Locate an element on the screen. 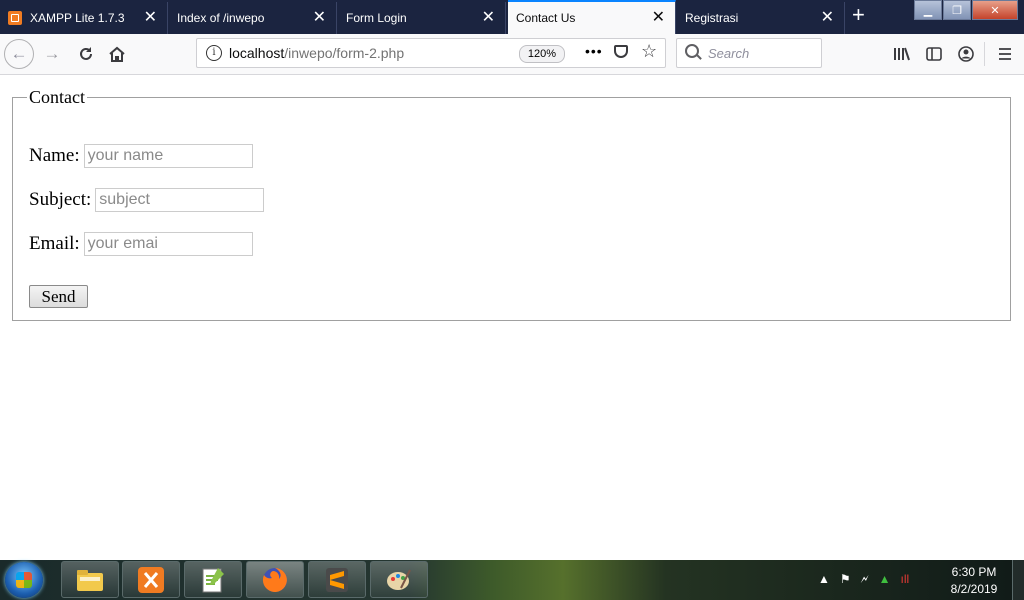 This screenshot has height=600, width=1024. url-text: localhost/inwepo/form-2.php is located at coordinates (316, 53).